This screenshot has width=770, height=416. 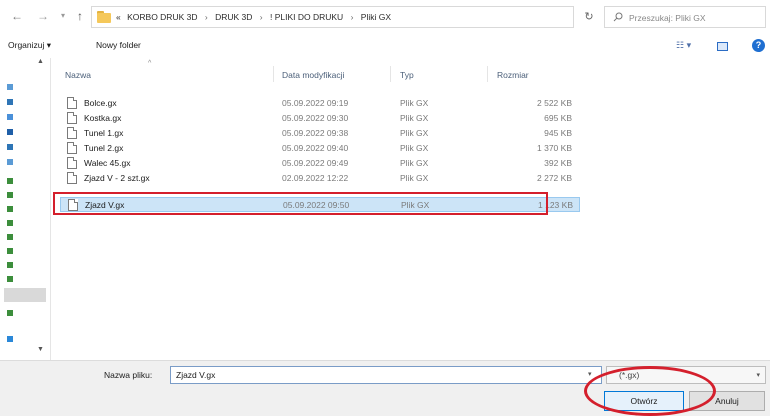 I want to click on file-size: 695 KB, so click(x=558, y=118).